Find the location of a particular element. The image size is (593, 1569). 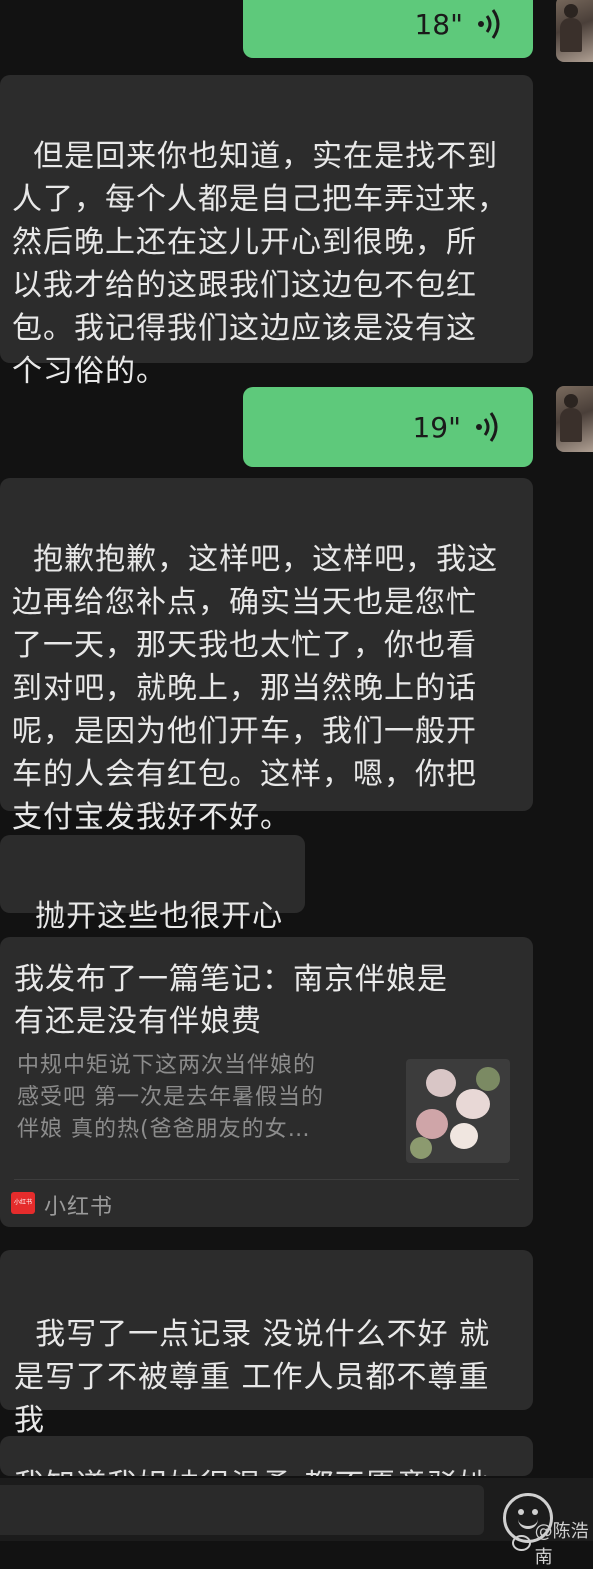

card-thumbnail-image is located at coordinates (458, 1111).